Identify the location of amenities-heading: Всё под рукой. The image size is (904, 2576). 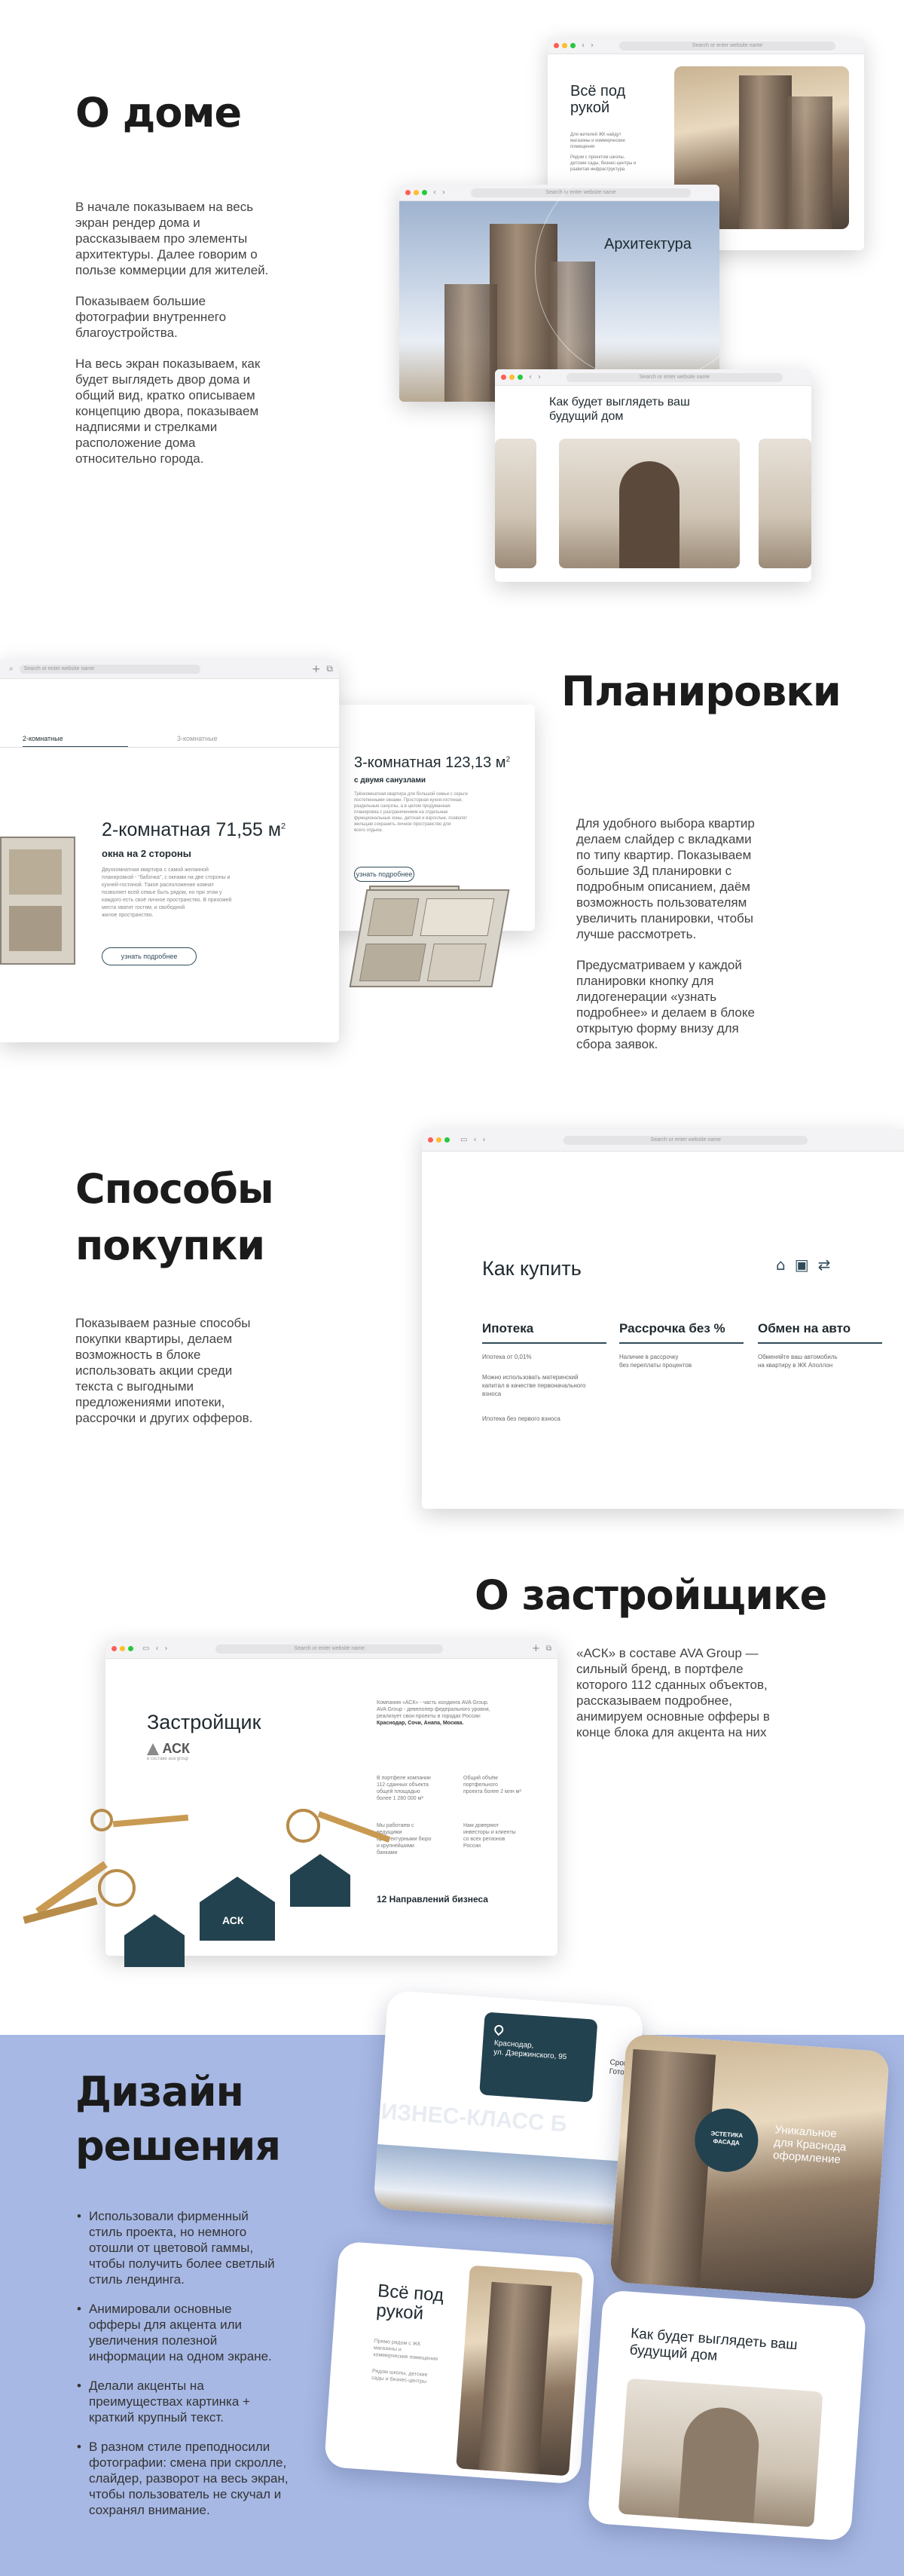
(598, 99).